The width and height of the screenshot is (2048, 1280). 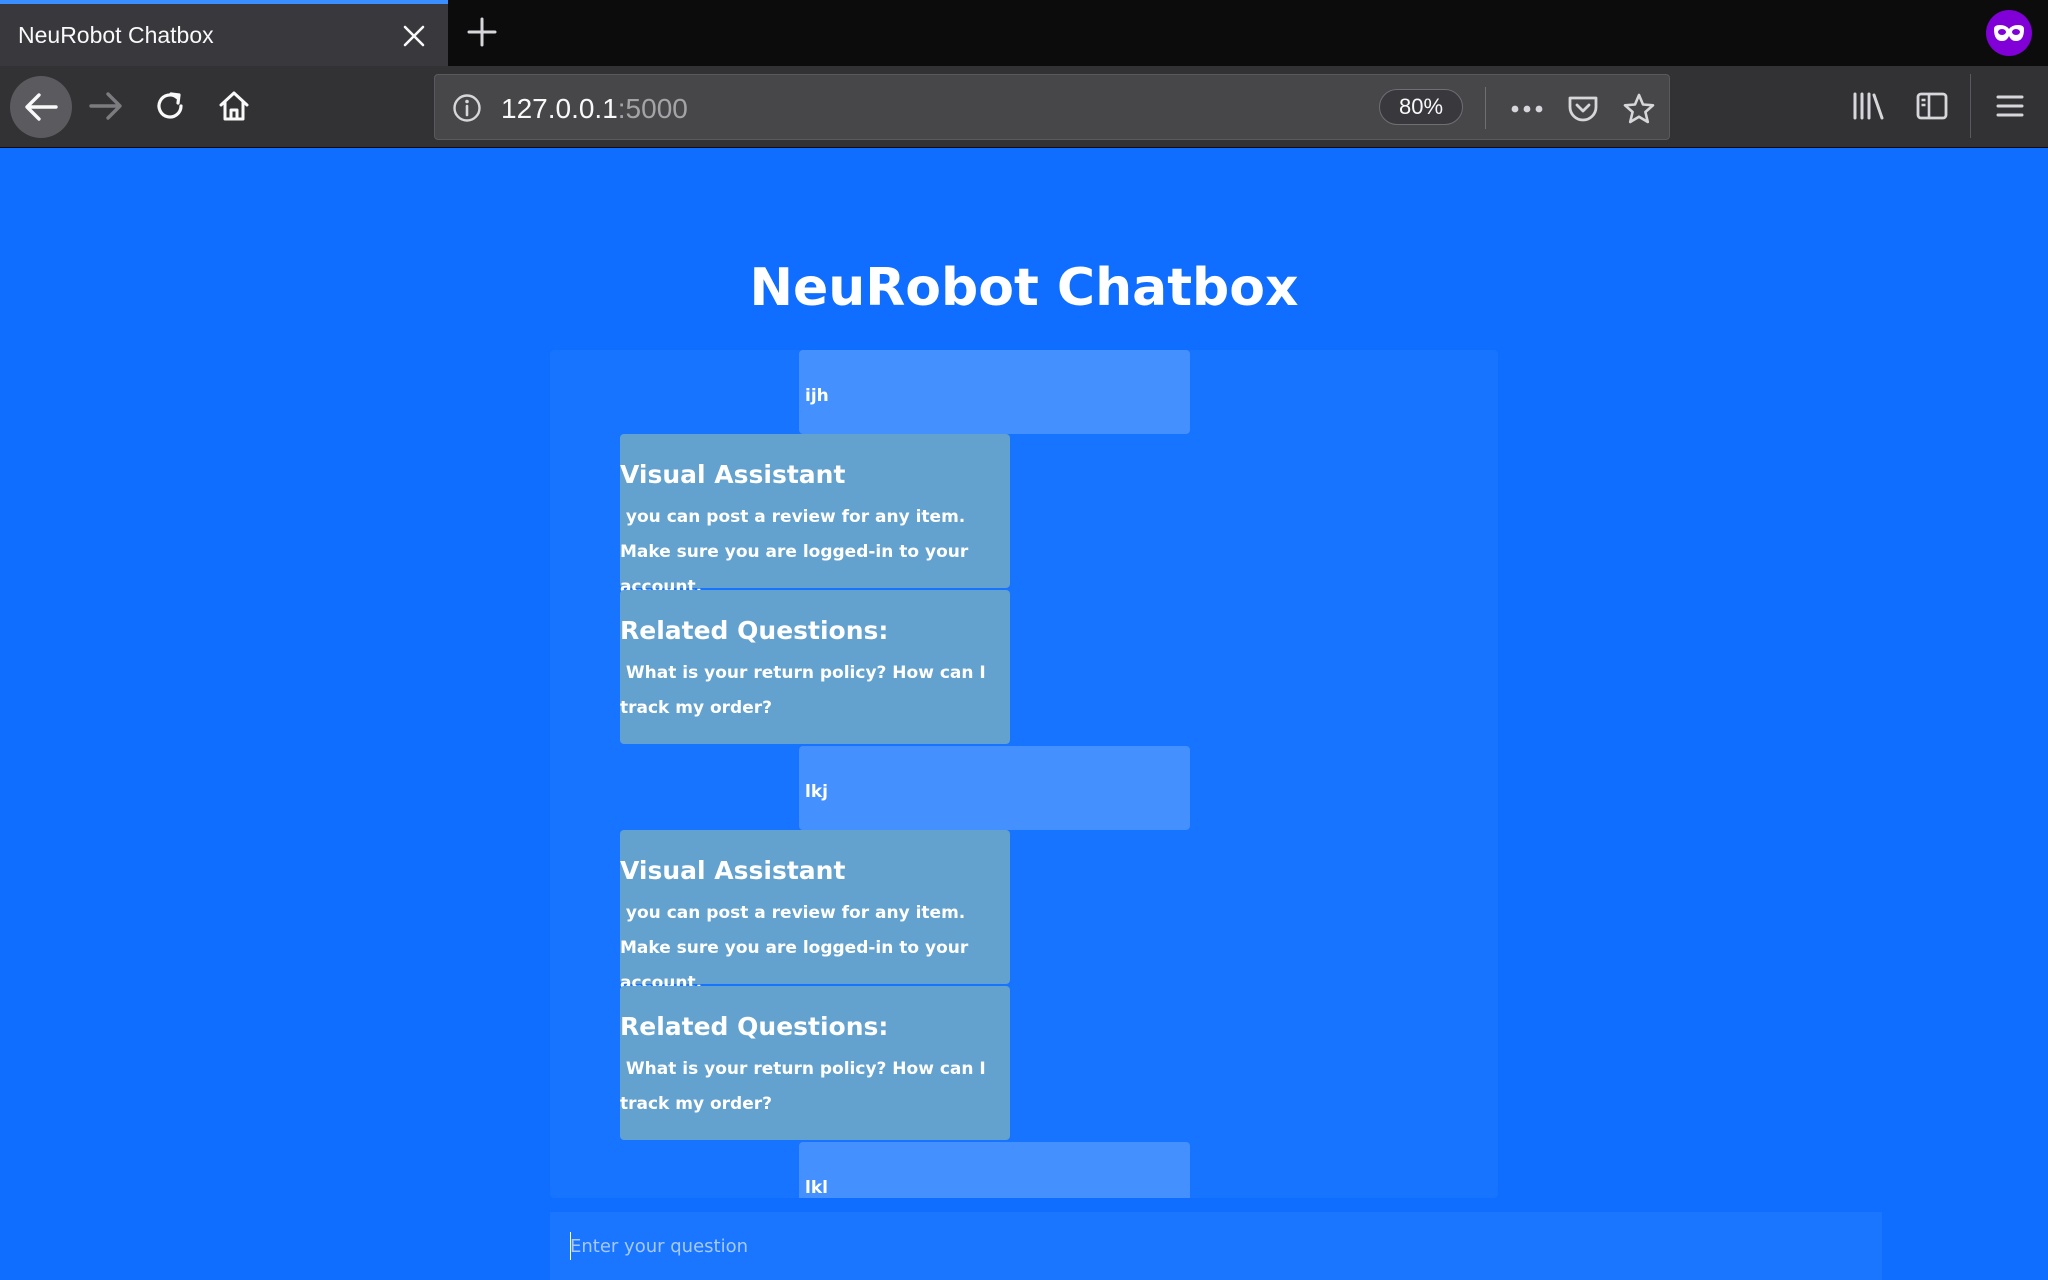 What do you see at coordinates (652, 108) in the screenshot?
I see `url-port: :5000` at bounding box center [652, 108].